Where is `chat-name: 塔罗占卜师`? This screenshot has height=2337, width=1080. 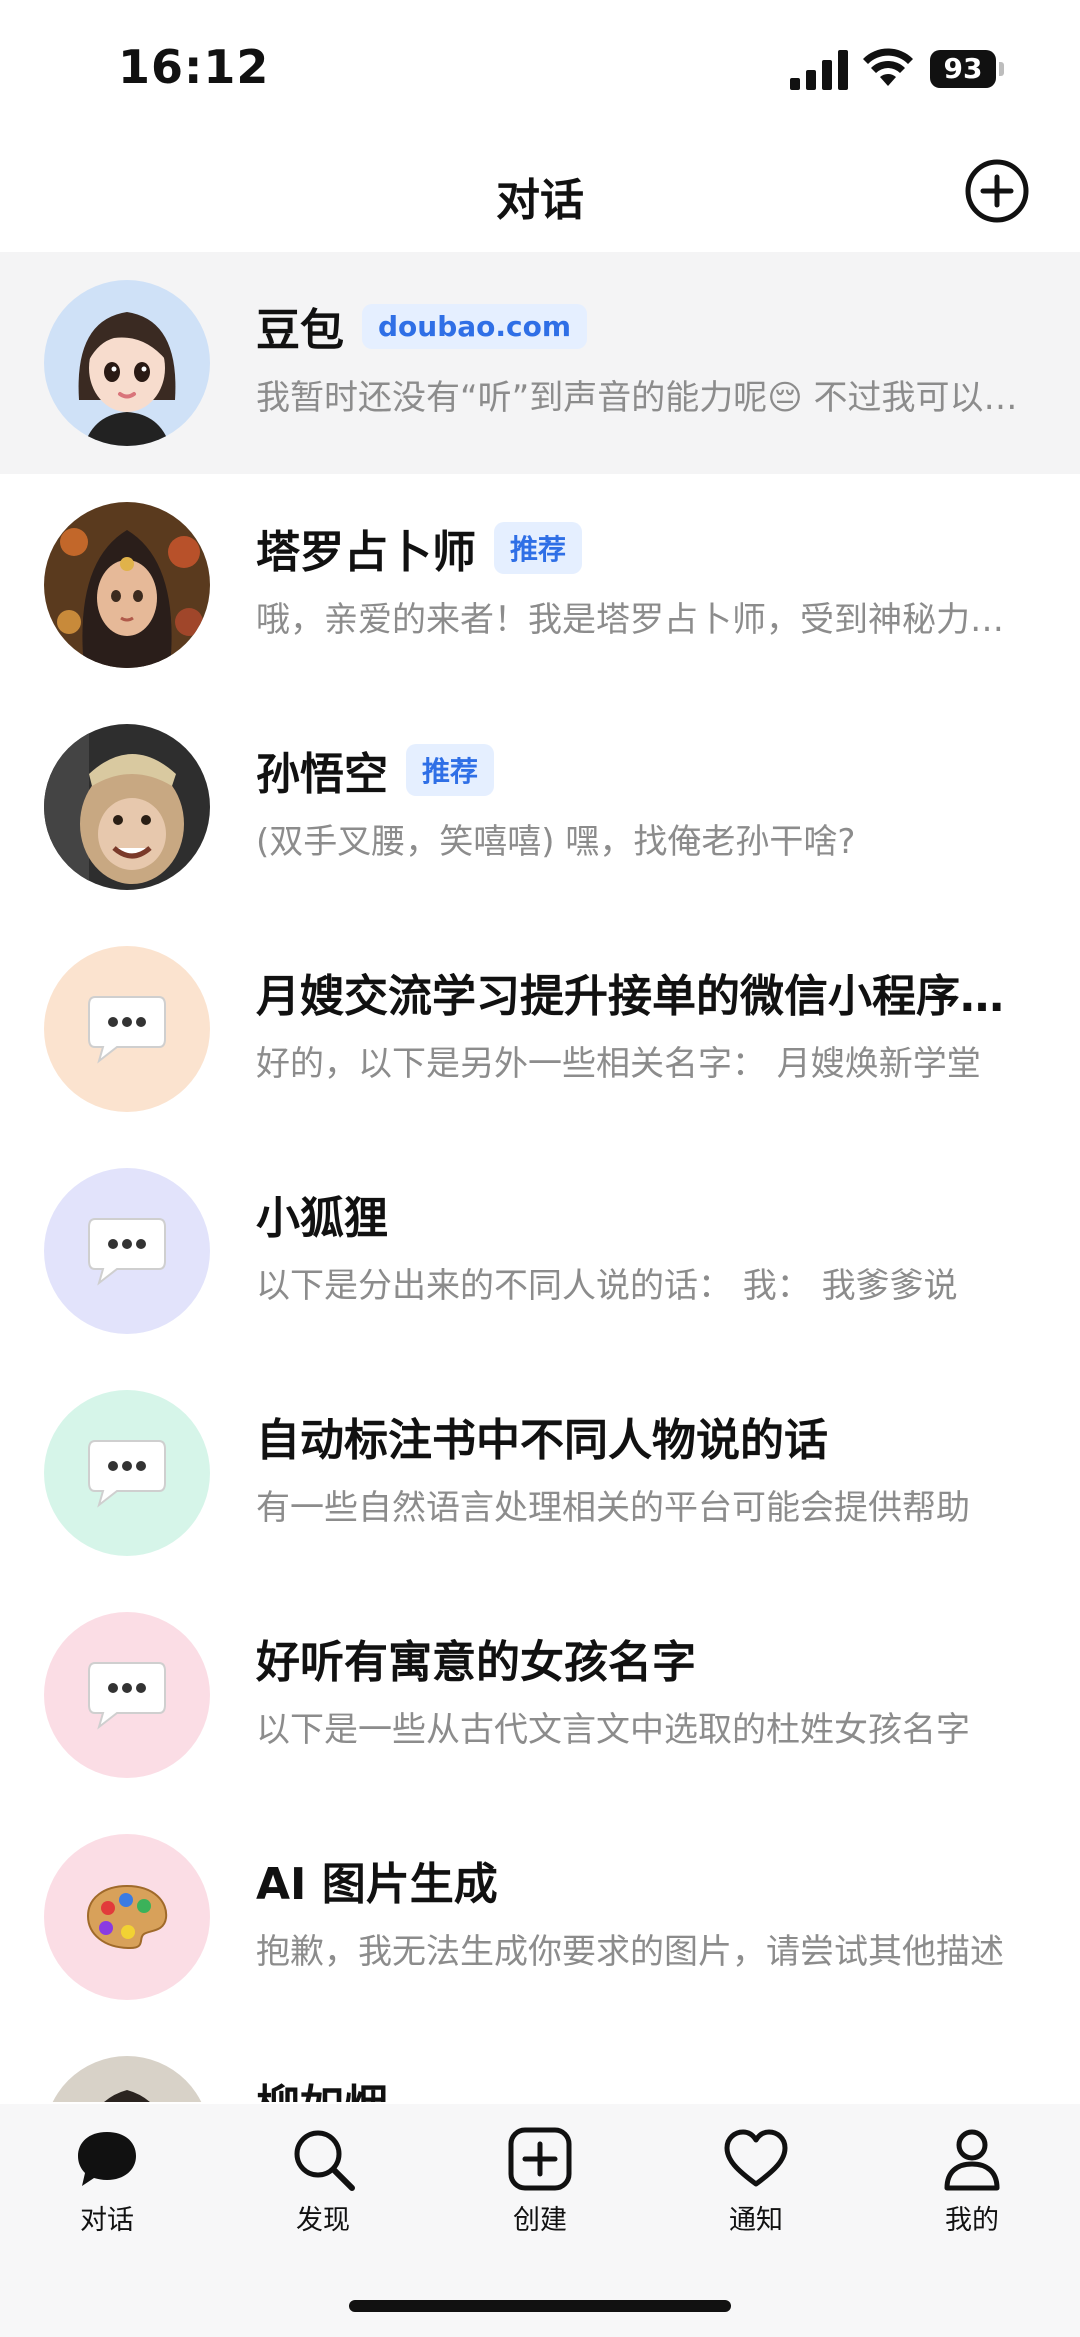
chat-name: 塔罗占卜师 is located at coordinates (366, 552).